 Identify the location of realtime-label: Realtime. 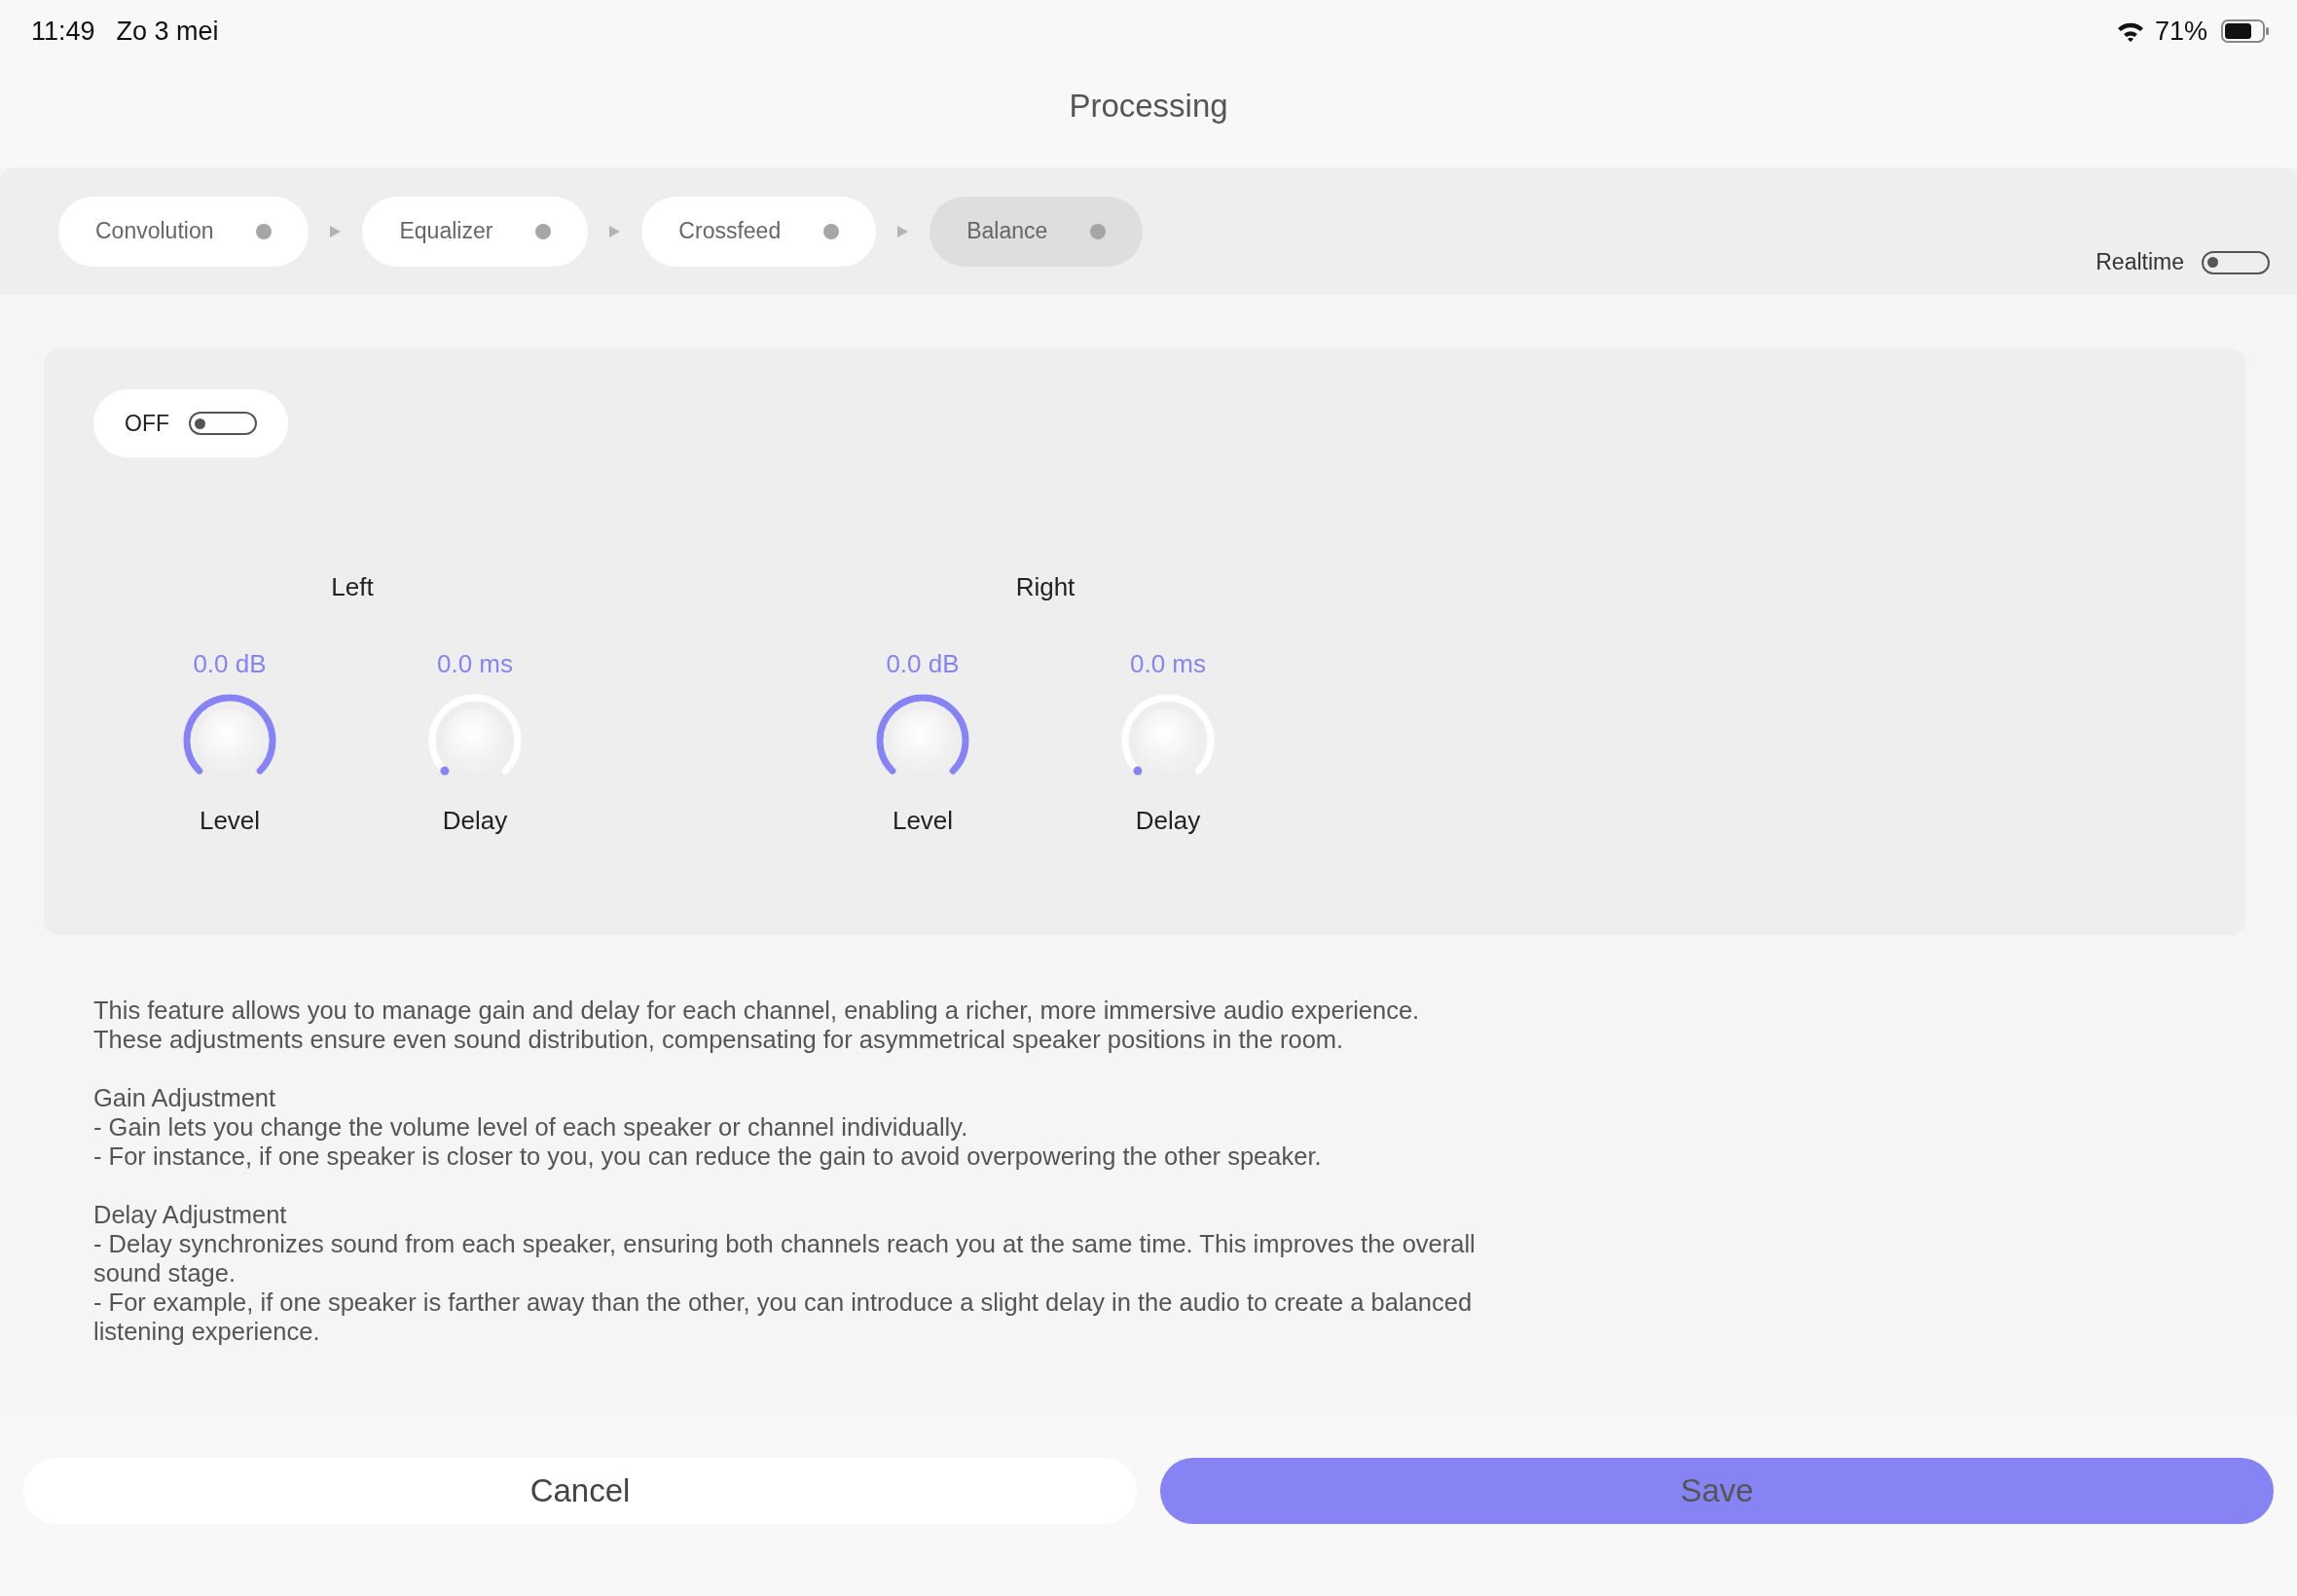
(2140, 262).